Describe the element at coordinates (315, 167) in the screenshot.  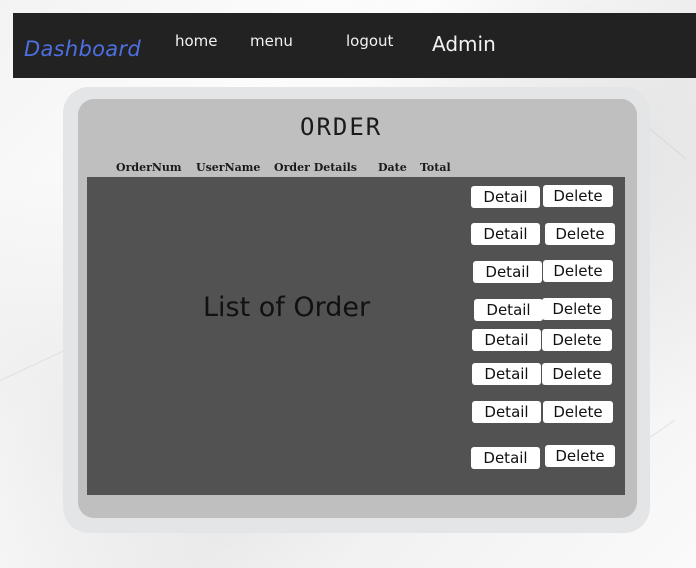
I see `column-header-order-details: Order Details` at that location.